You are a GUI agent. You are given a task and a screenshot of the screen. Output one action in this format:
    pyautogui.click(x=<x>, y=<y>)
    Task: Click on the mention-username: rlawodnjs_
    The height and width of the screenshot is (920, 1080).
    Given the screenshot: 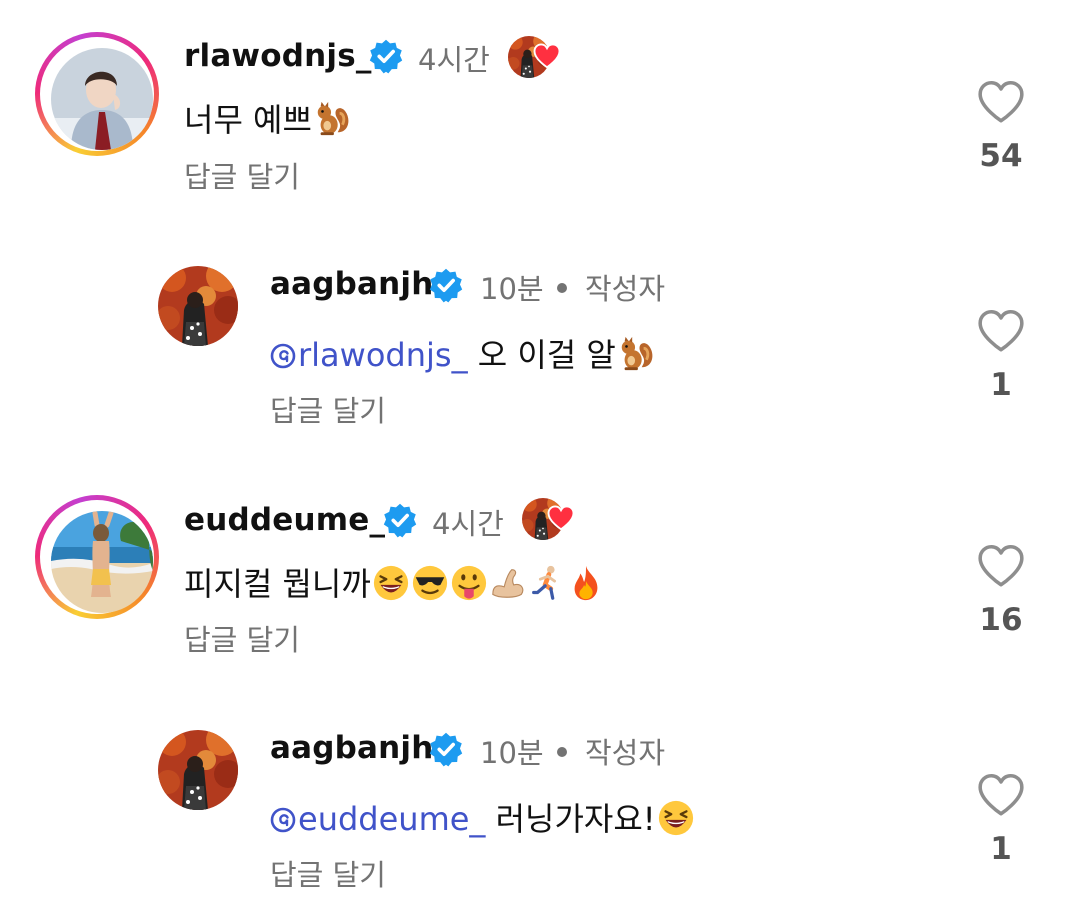 What is the action you would take?
    pyautogui.click(x=383, y=355)
    